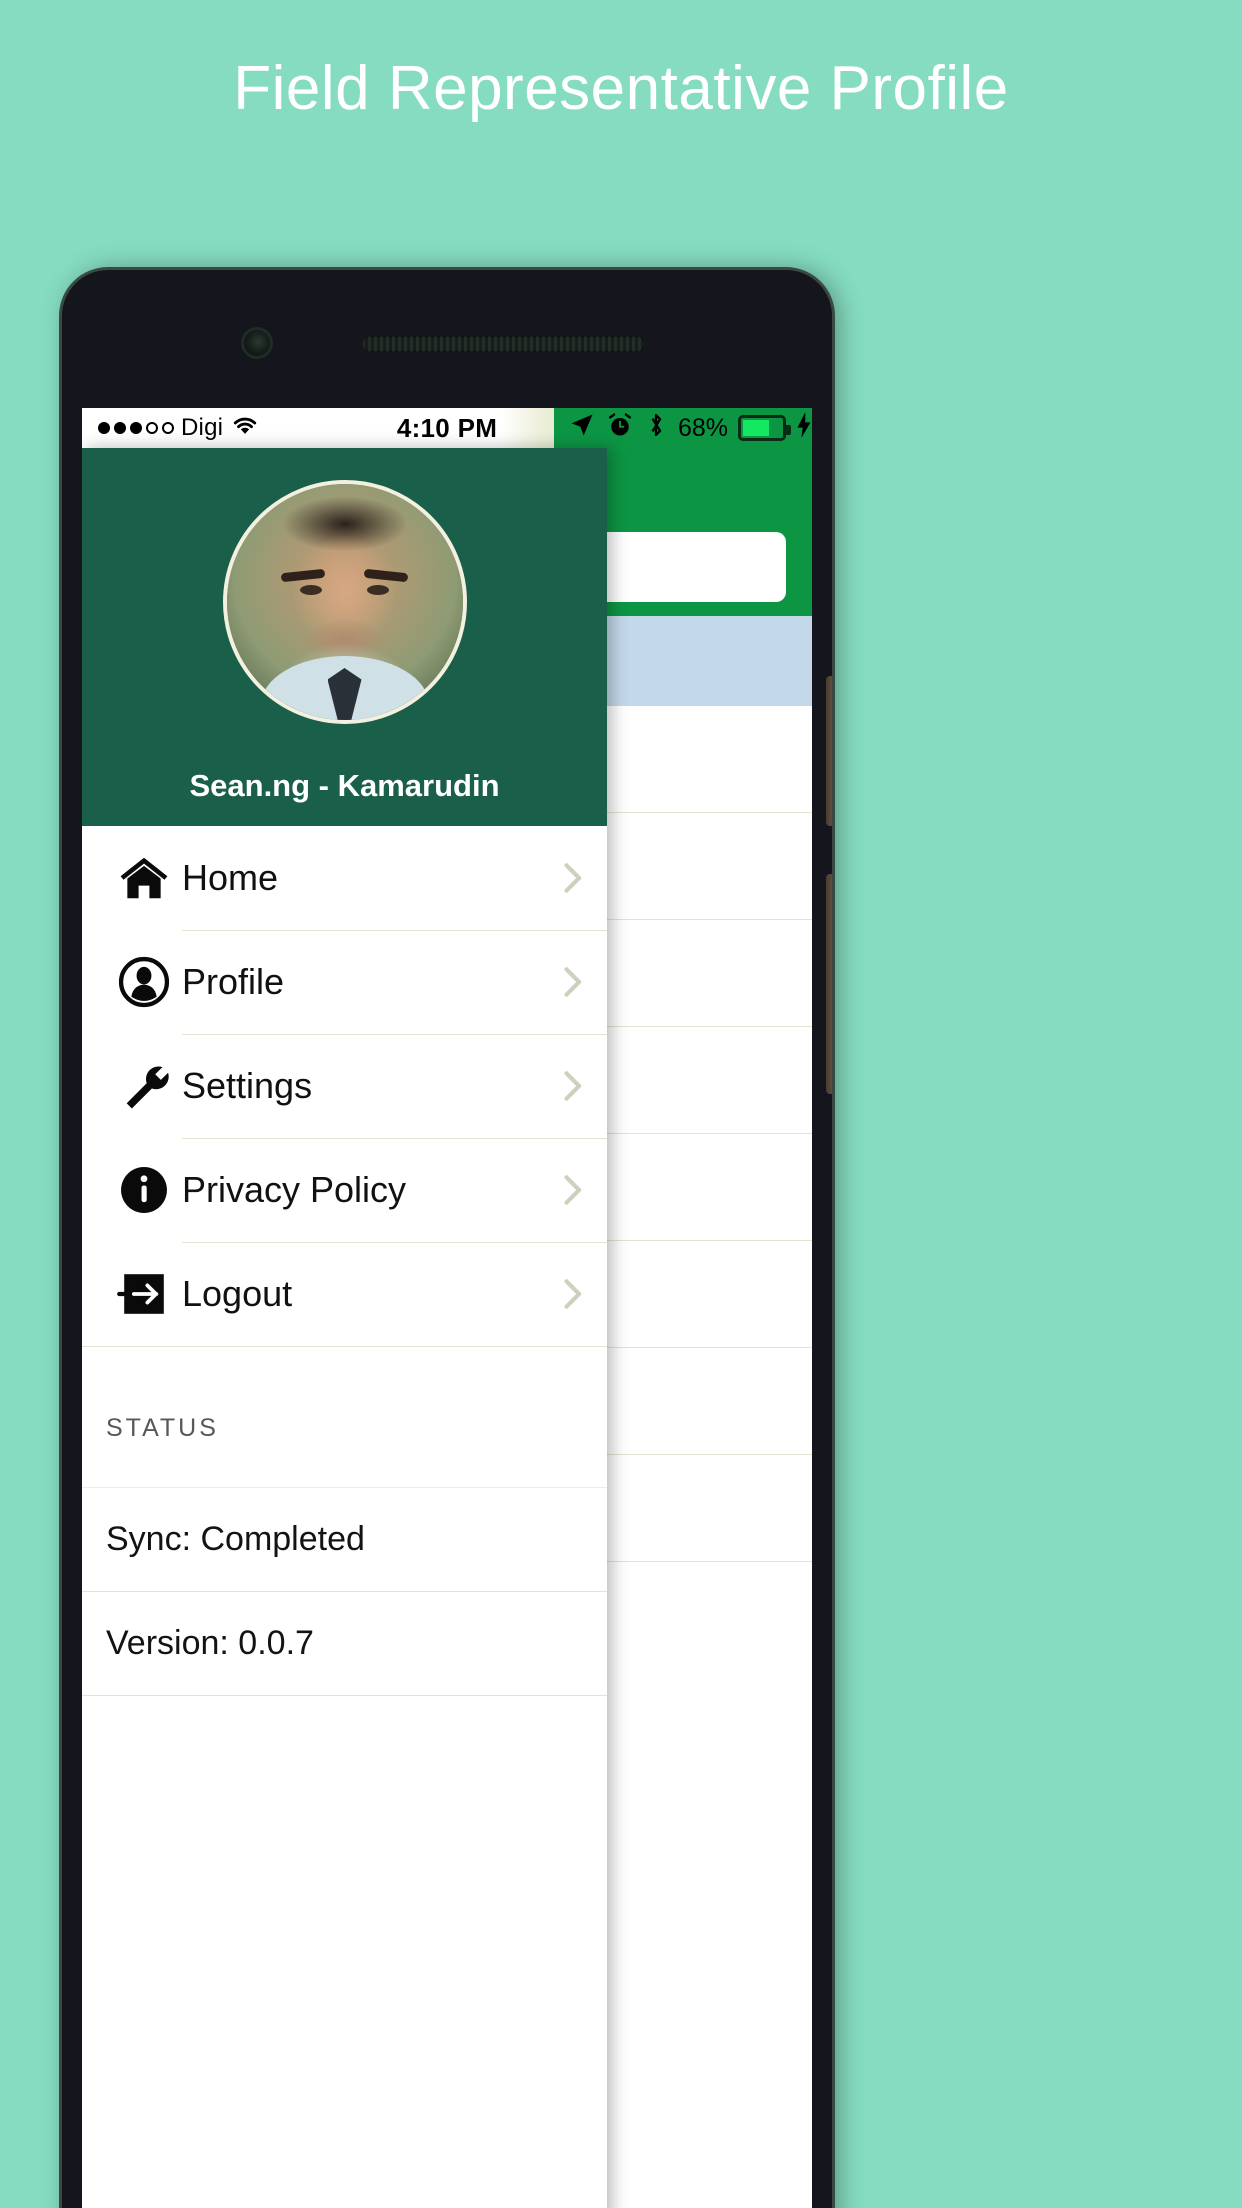 This screenshot has width=1242, height=2208. Describe the element at coordinates (829, 751) in the screenshot. I see `volume-button` at that location.